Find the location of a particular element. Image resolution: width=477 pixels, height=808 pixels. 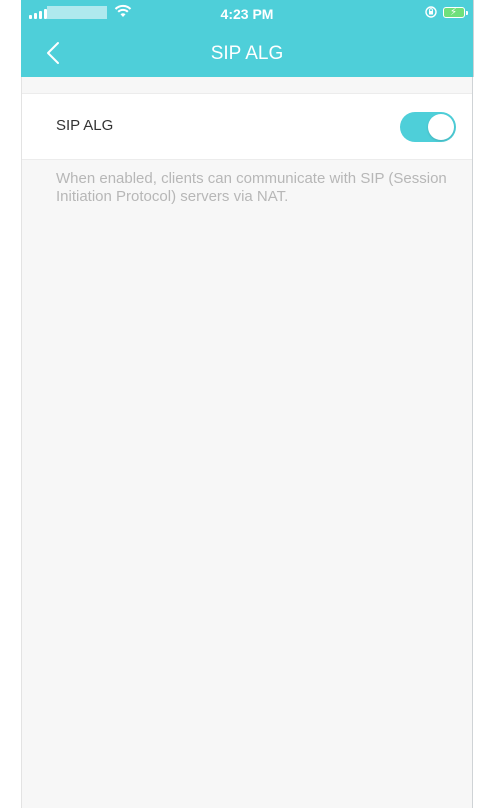

page-title: SIP ALG is located at coordinates (247, 53).